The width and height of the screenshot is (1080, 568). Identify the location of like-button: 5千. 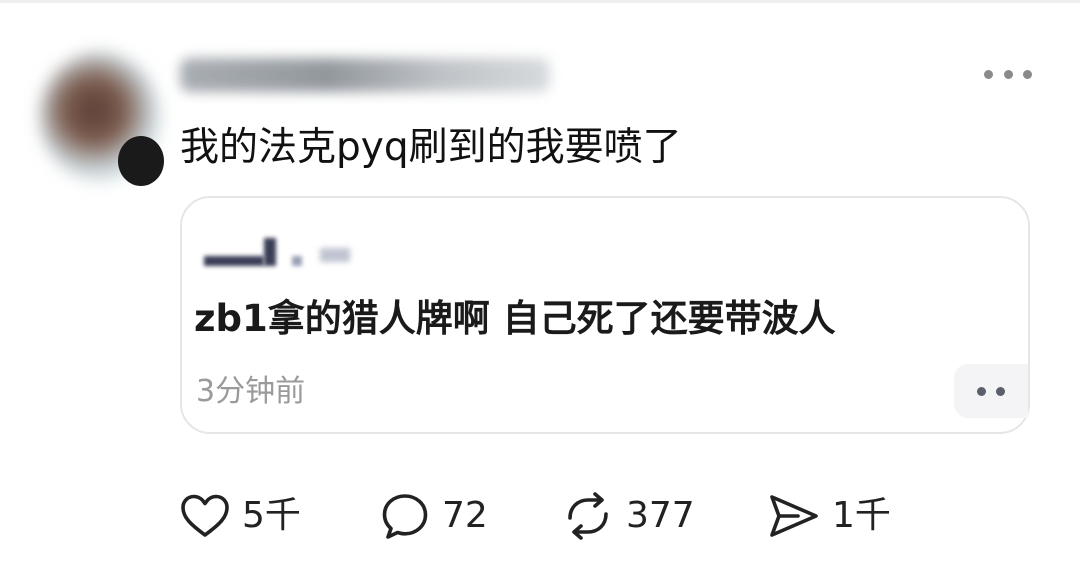
(240, 516).